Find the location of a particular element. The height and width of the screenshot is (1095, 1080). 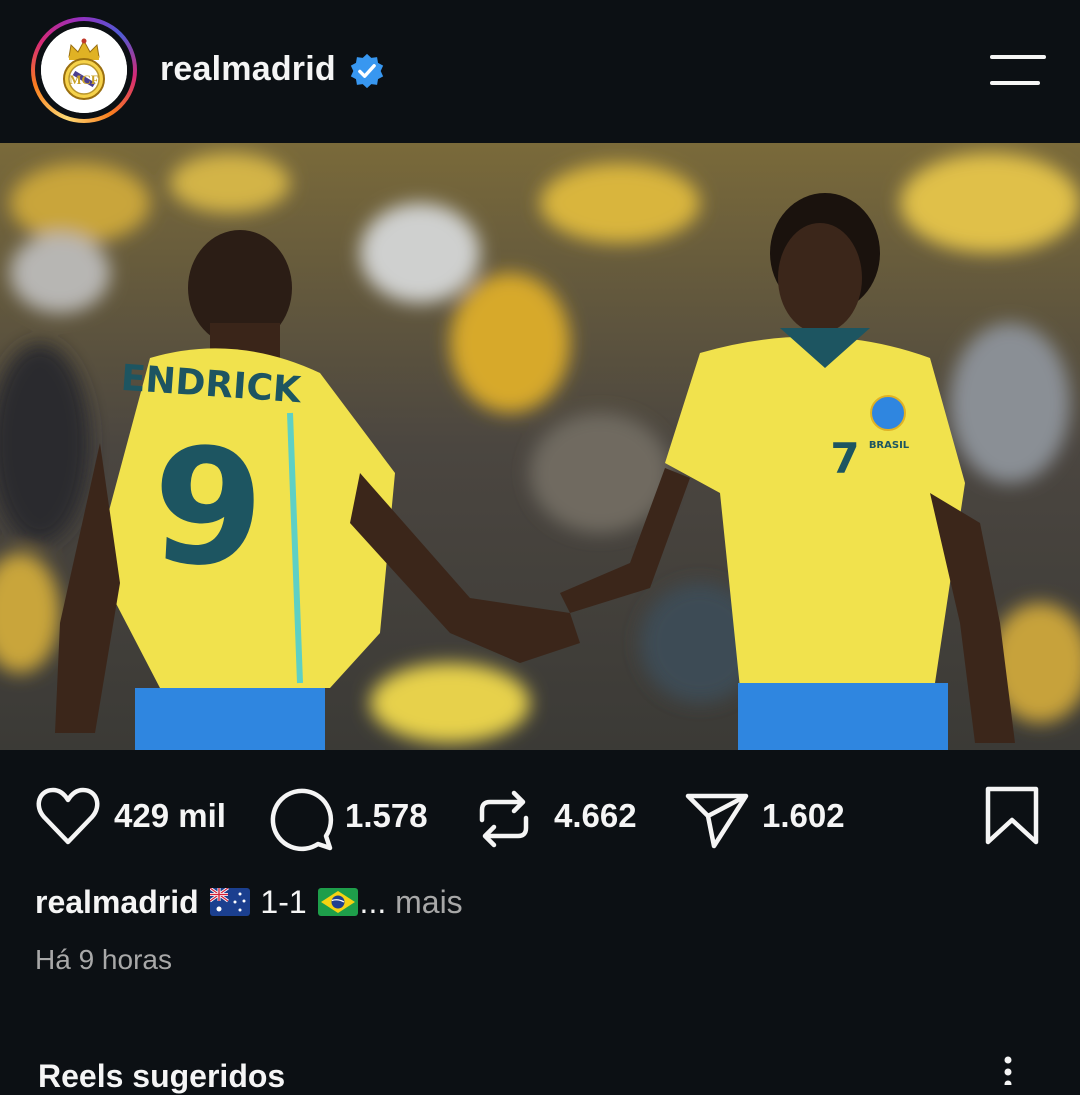

bookmark-icon is located at coordinates (1012, 815).